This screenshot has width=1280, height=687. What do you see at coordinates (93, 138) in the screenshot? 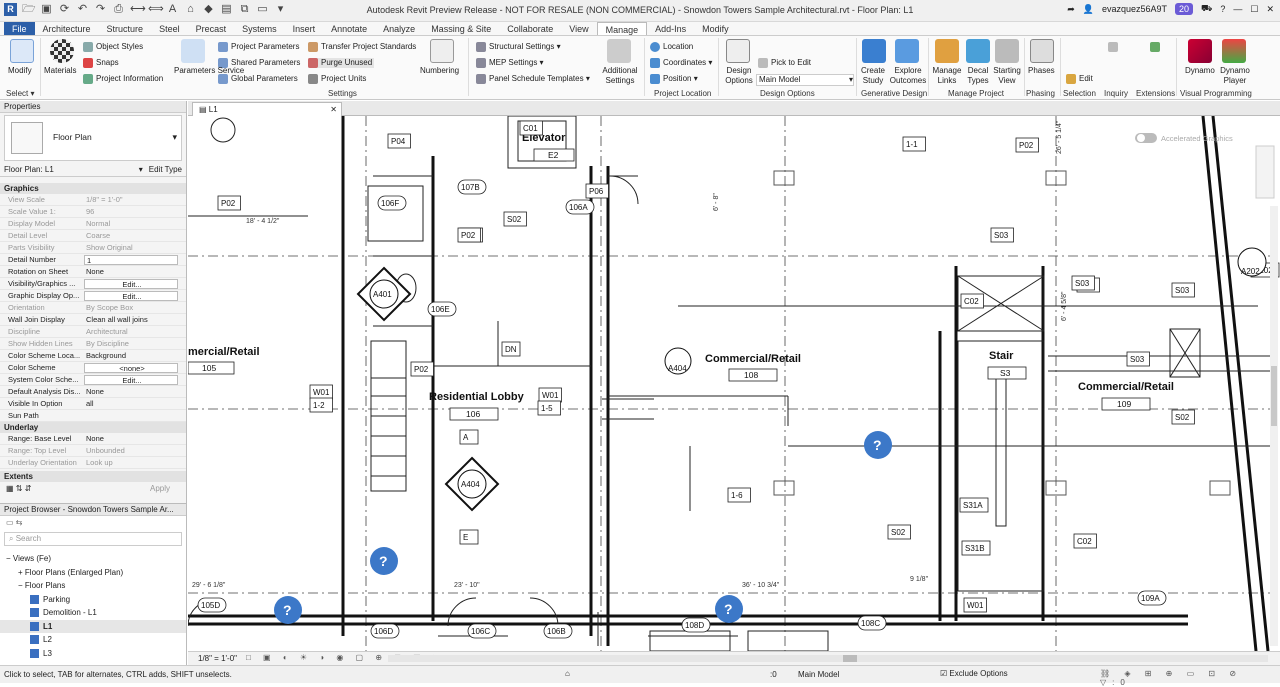
I see `type-selector: Floor Plan ▾` at bounding box center [93, 138].